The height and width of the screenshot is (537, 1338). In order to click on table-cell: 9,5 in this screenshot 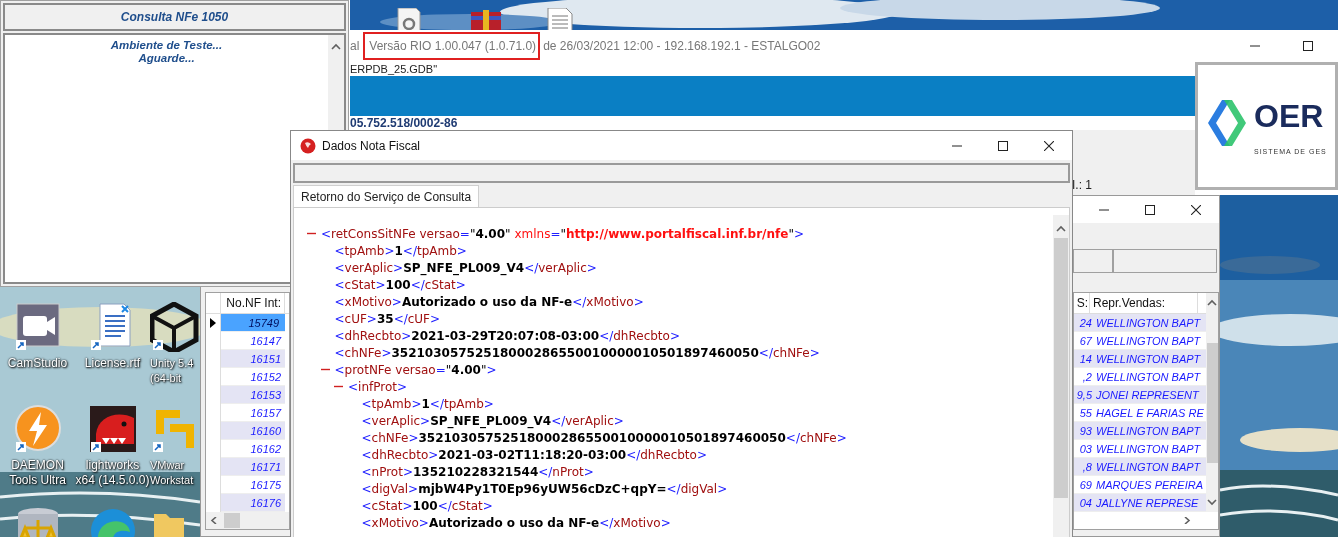, I will do `click(1084, 395)`.